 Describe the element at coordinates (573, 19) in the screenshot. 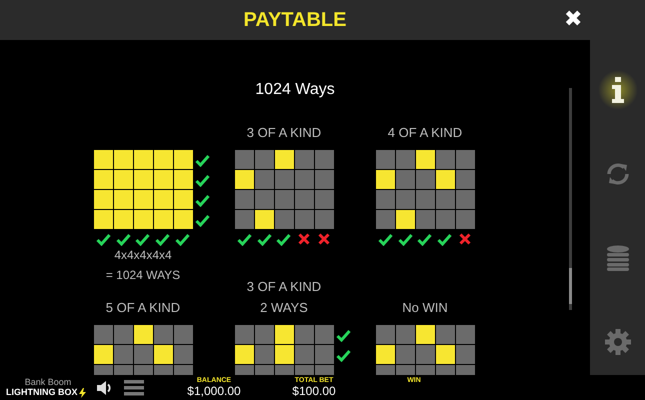

I see `close-button: ✖` at that location.